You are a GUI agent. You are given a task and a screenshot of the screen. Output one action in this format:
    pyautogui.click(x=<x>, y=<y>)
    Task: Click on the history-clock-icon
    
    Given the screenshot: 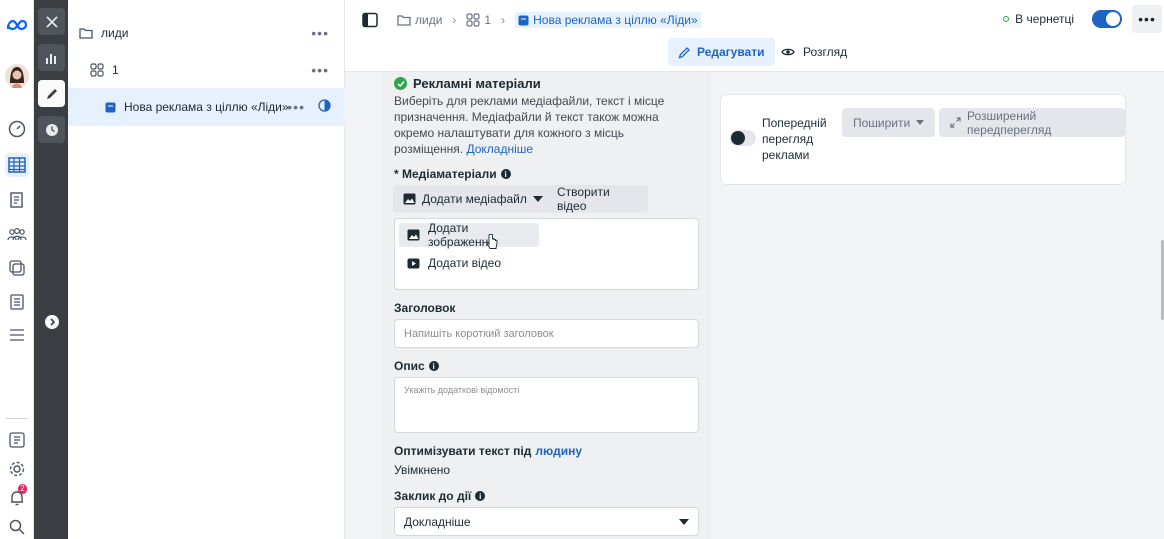 What is the action you would take?
    pyautogui.click(x=51, y=129)
    